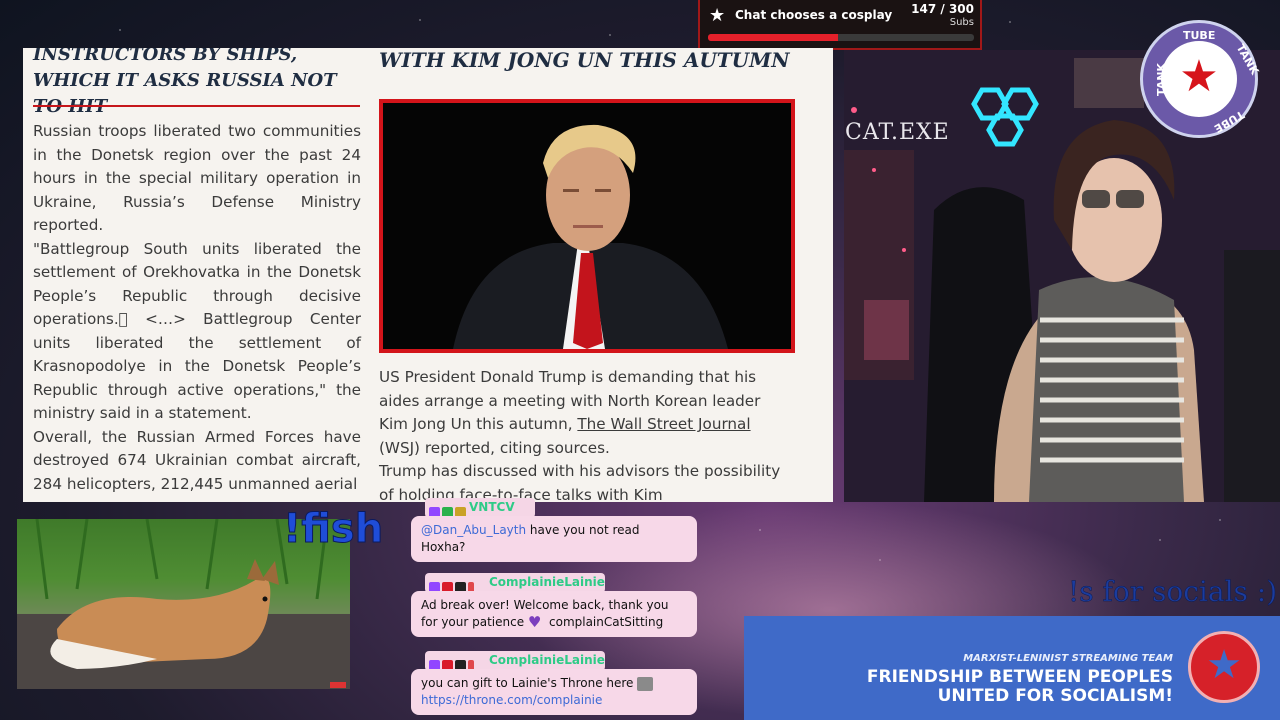 The height and width of the screenshot is (720, 1280). What do you see at coordinates (814, 15) in the screenshot?
I see `goal-title: Chat chooses a cosplay` at bounding box center [814, 15].